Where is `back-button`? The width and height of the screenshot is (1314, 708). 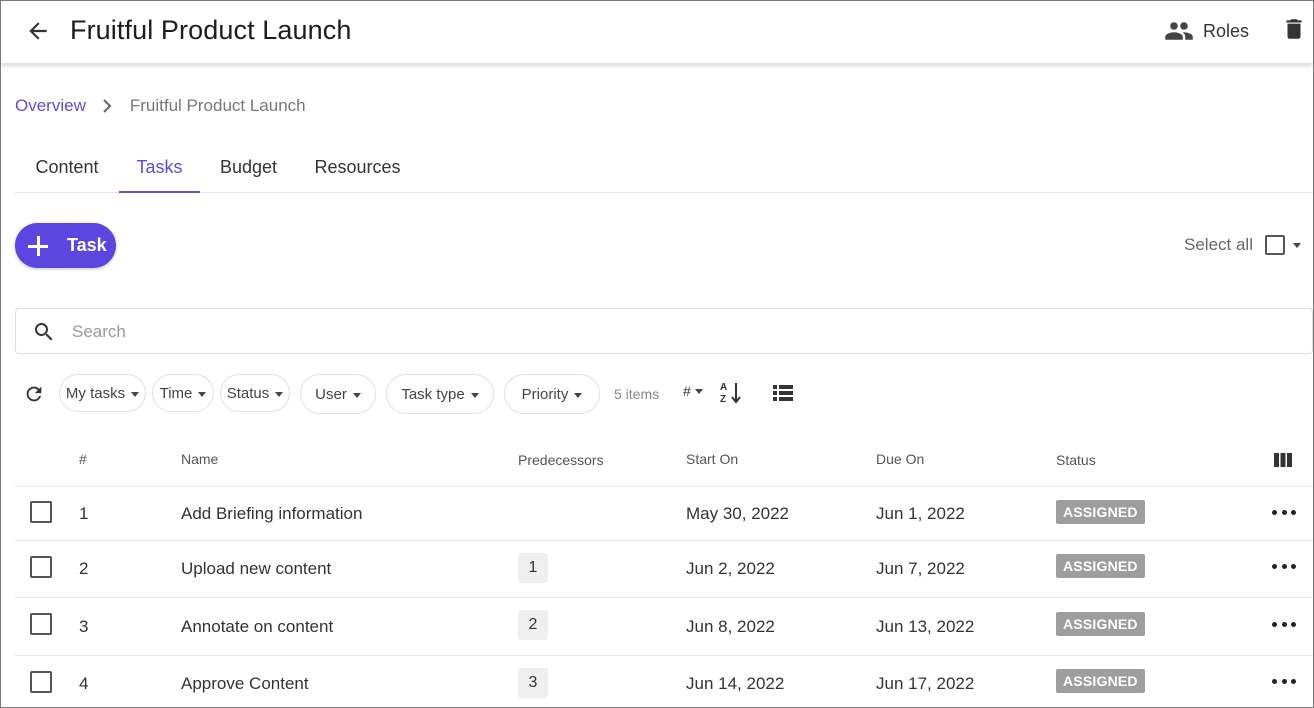
back-button is located at coordinates (38, 31).